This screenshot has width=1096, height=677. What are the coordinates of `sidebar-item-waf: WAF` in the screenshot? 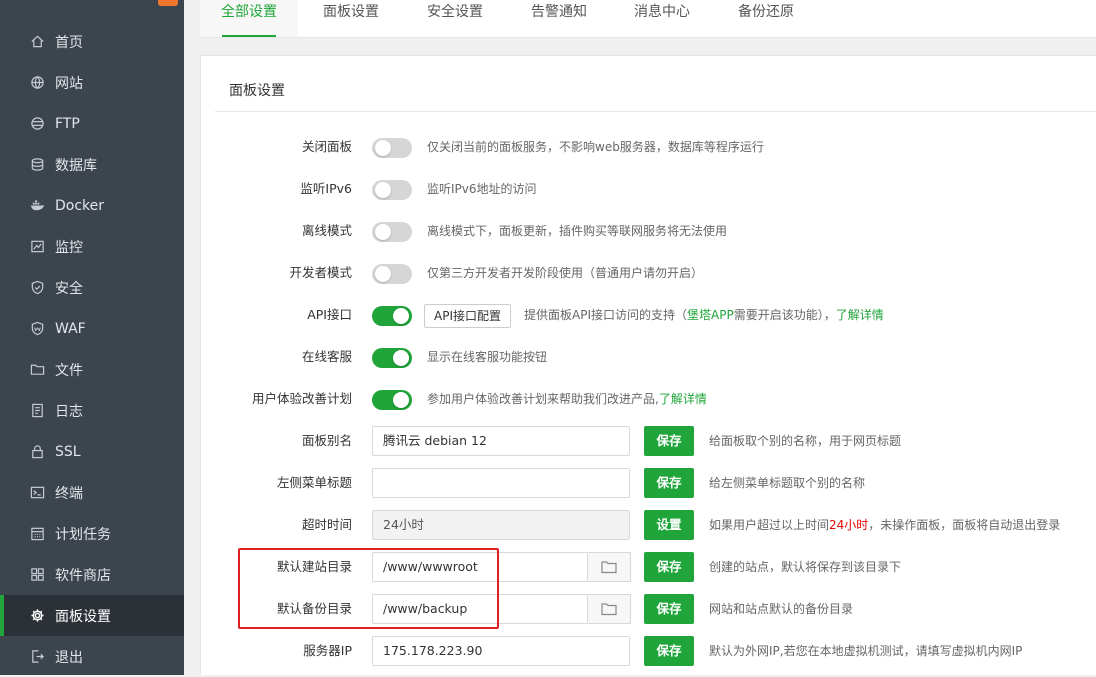 It's located at (92, 328).